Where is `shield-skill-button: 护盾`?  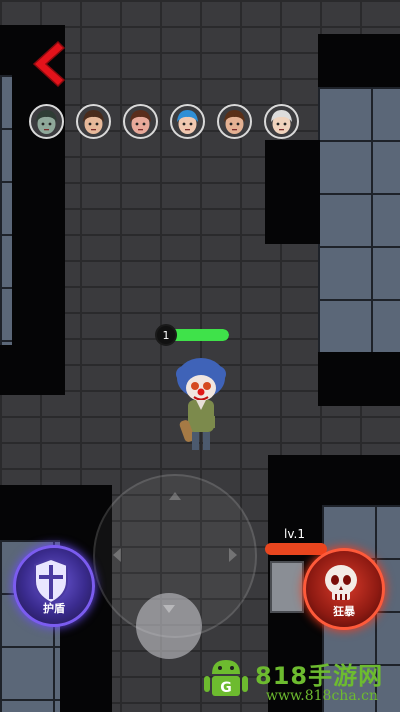 shield-skill-button: 护盾 is located at coordinates (54, 586).